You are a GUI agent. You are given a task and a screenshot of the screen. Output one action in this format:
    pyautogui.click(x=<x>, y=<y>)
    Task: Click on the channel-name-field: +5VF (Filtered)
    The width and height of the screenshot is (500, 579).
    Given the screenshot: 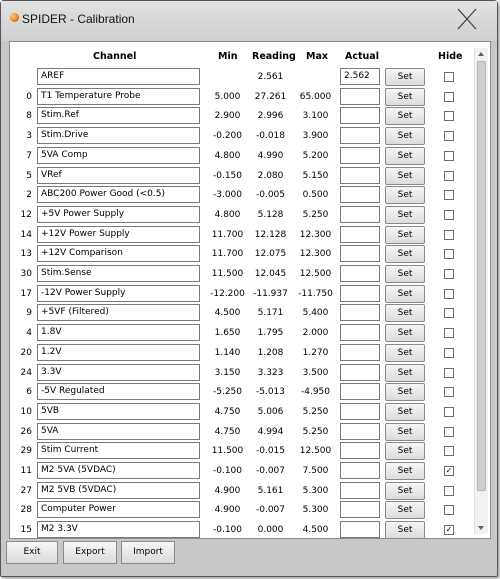 What is the action you would take?
    pyautogui.click(x=118, y=313)
    